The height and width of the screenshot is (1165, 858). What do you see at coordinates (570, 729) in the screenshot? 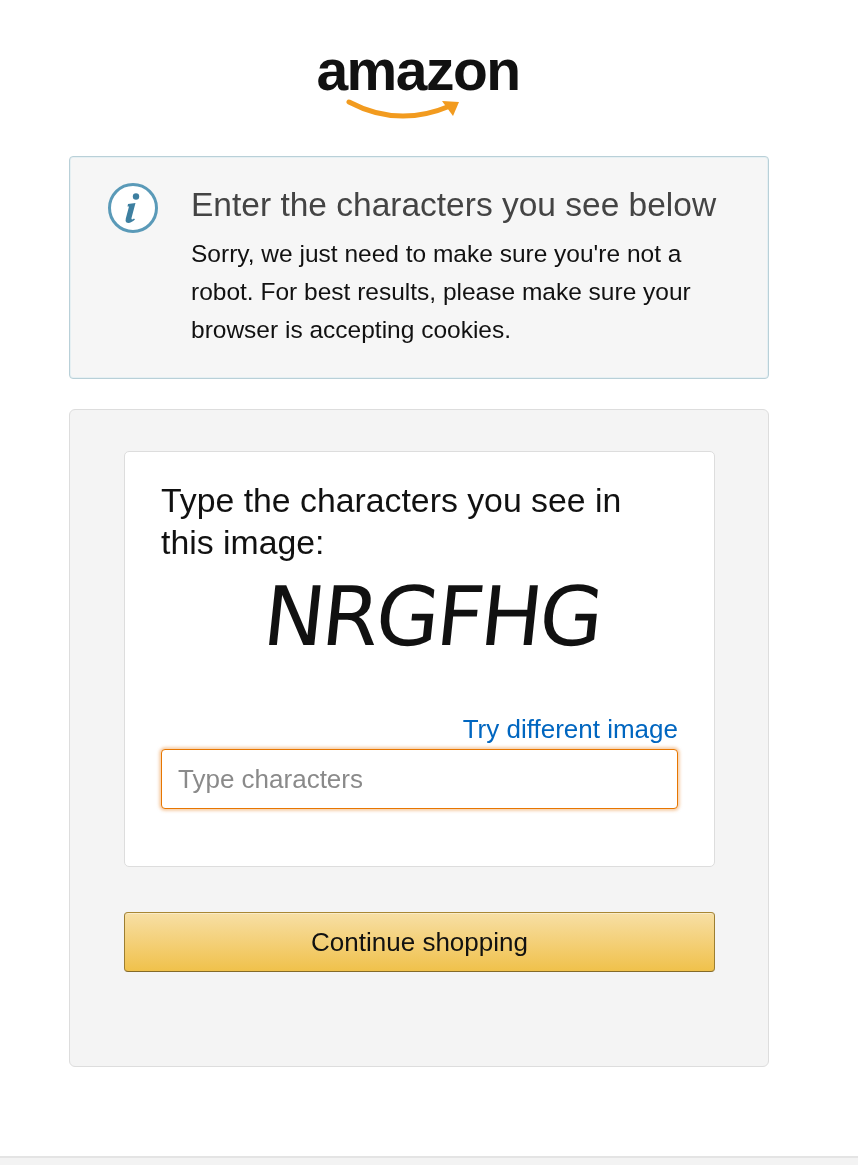
I see `try-different-image-link: Try different image` at bounding box center [570, 729].